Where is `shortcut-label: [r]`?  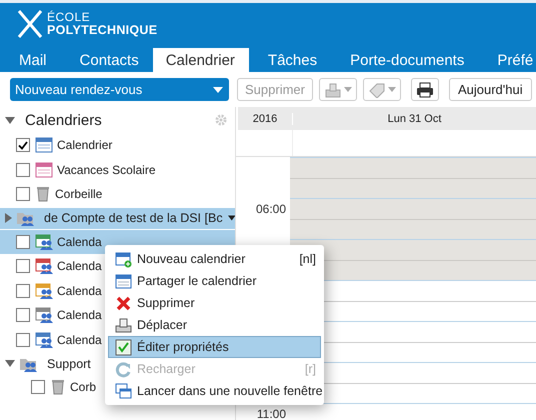 shortcut-label: [r] is located at coordinates (310, 369).